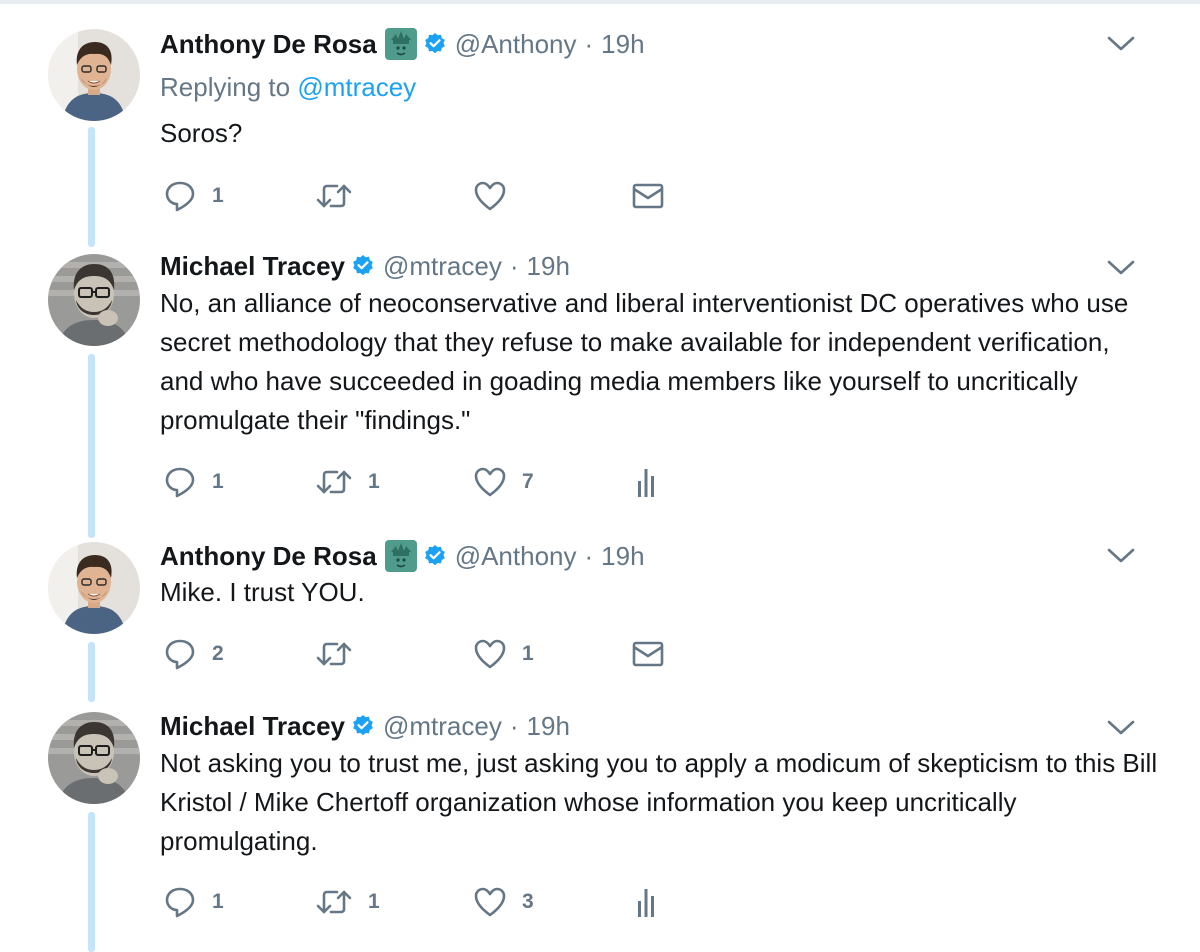  What do you see at coordinates (356, 87) in the screenshot?
I see `mention-link: @mtracey` at bounding box center [356, 87].